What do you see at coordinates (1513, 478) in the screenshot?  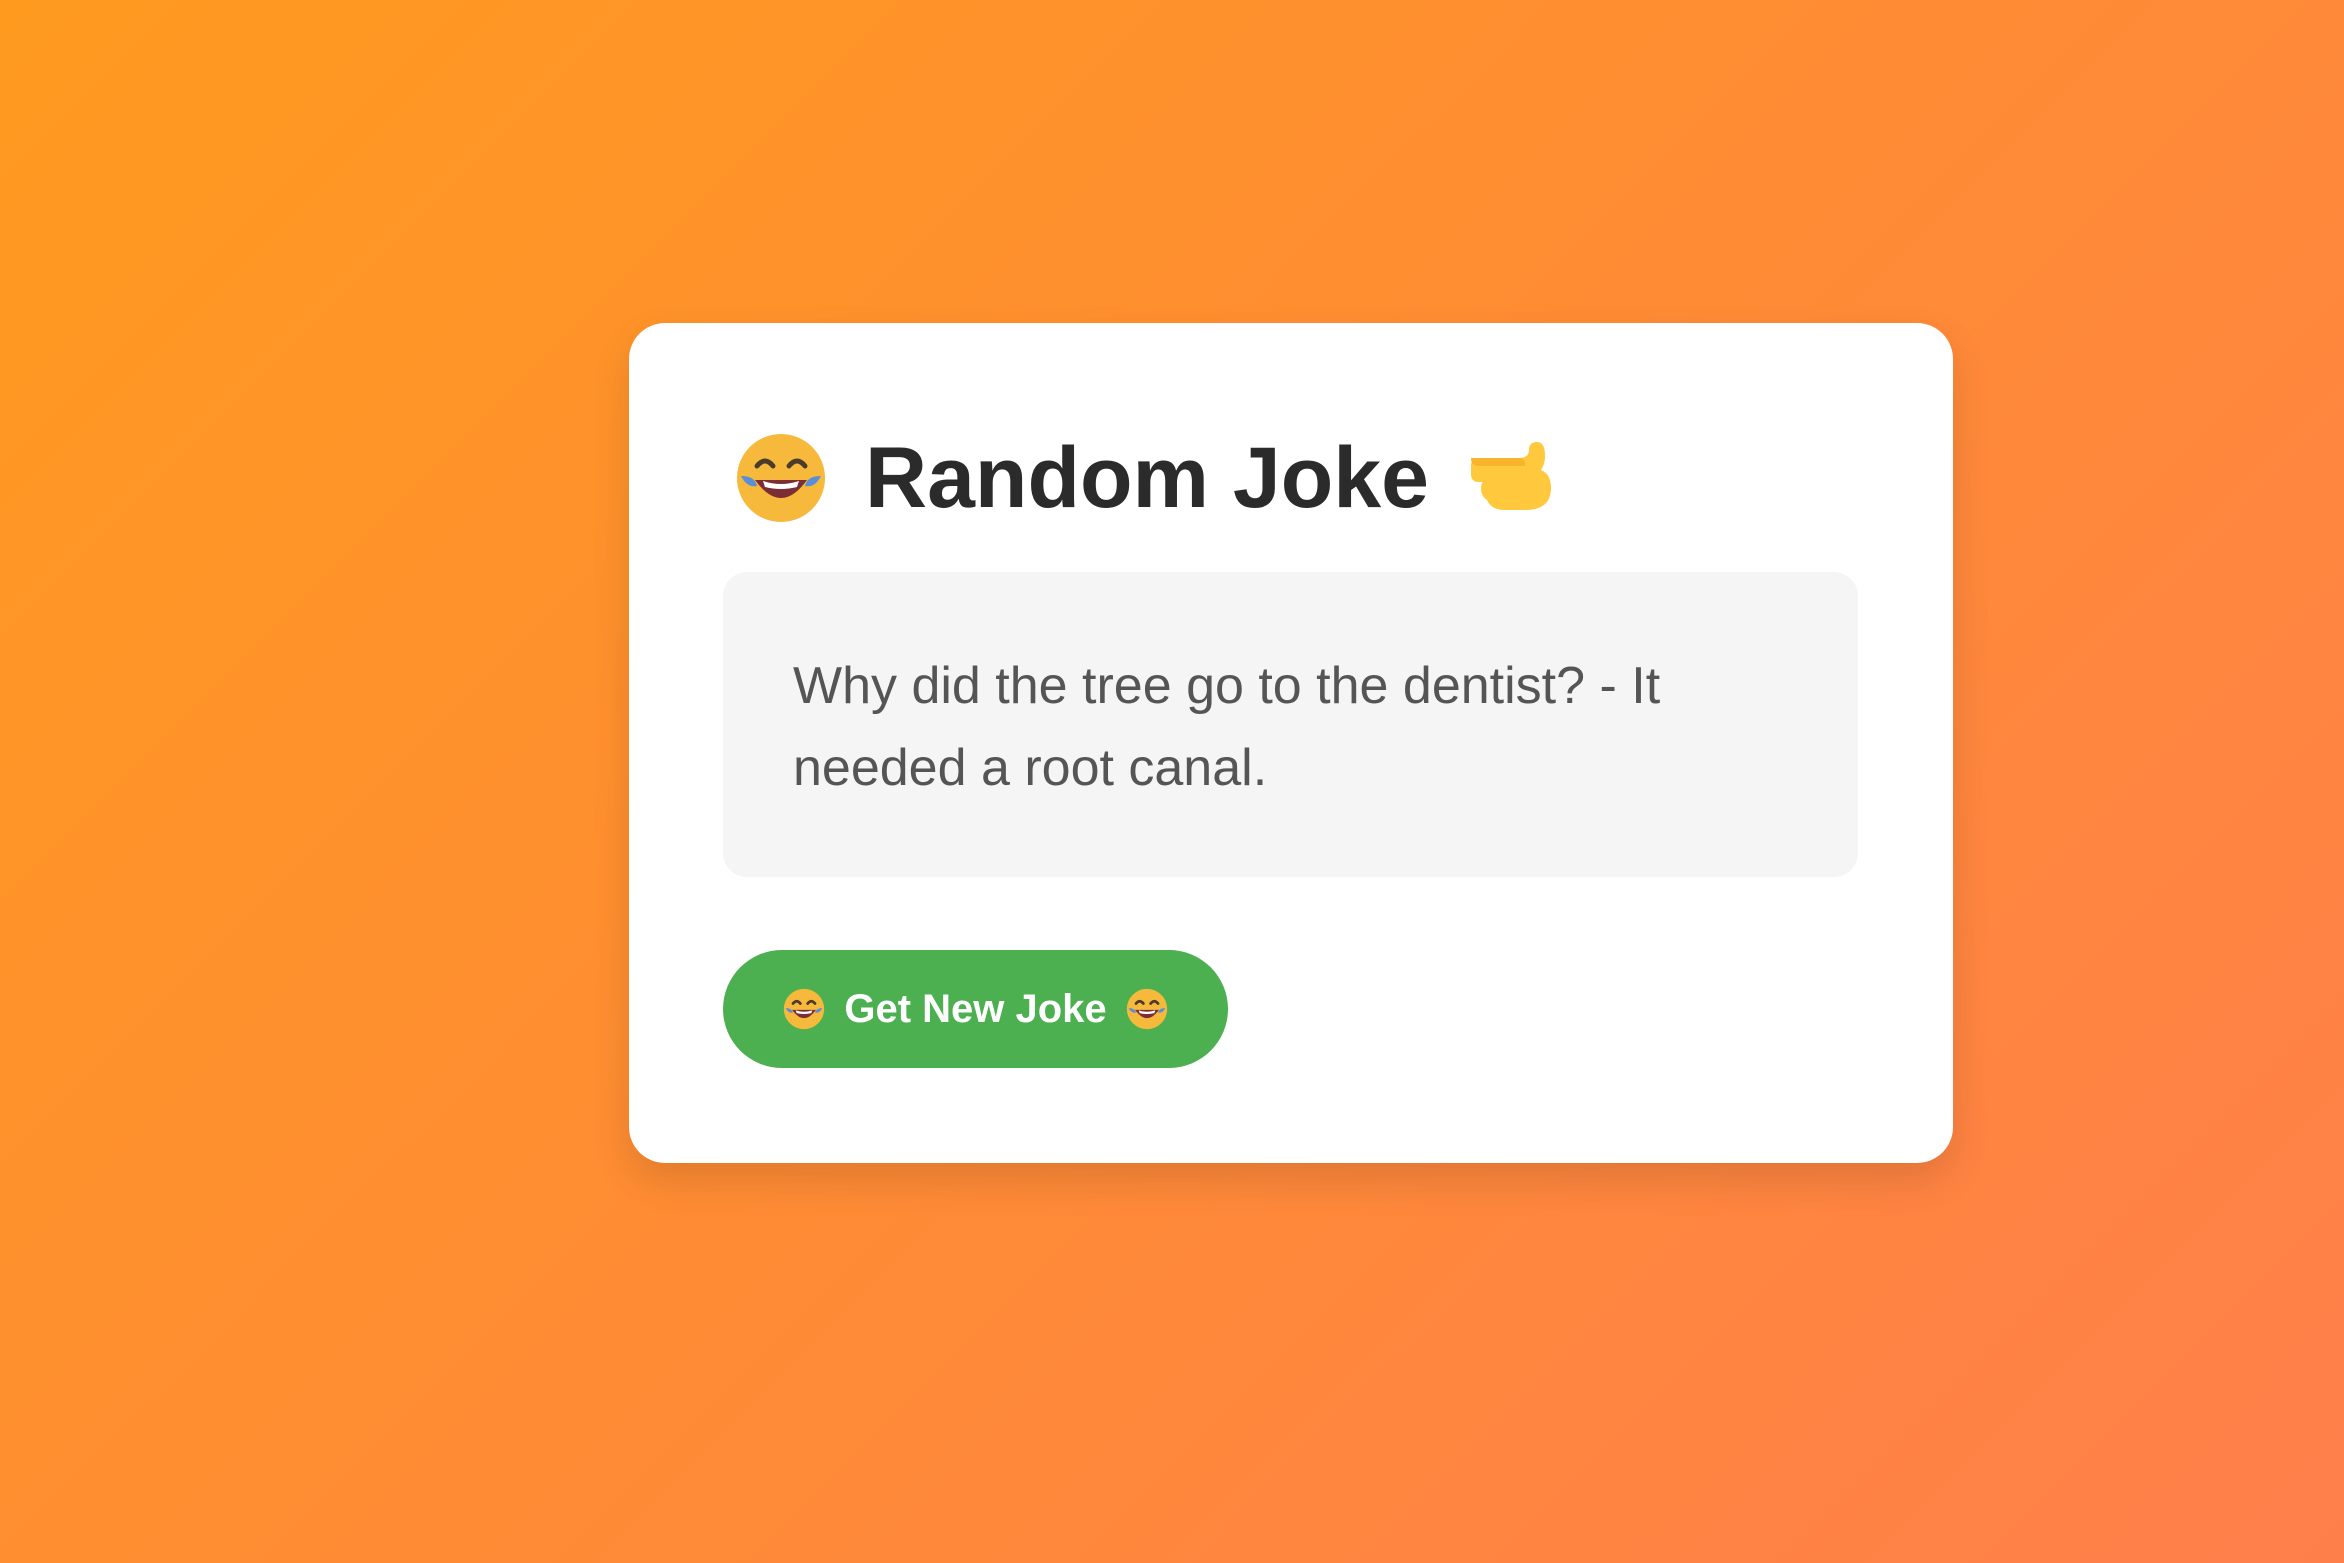 I see `pointing-hand-icon` at bounding box center [1513, 478].